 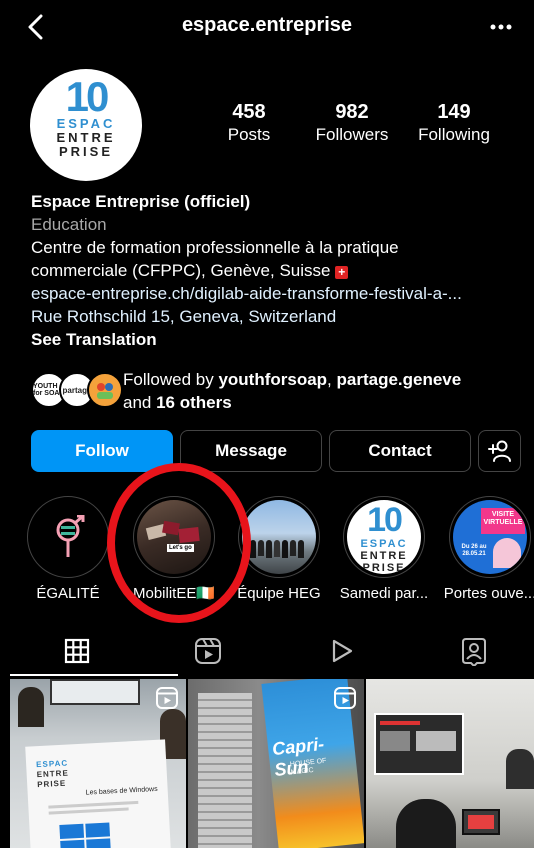 I want to click on tagged-person-icon, so click(x=474, y=652).